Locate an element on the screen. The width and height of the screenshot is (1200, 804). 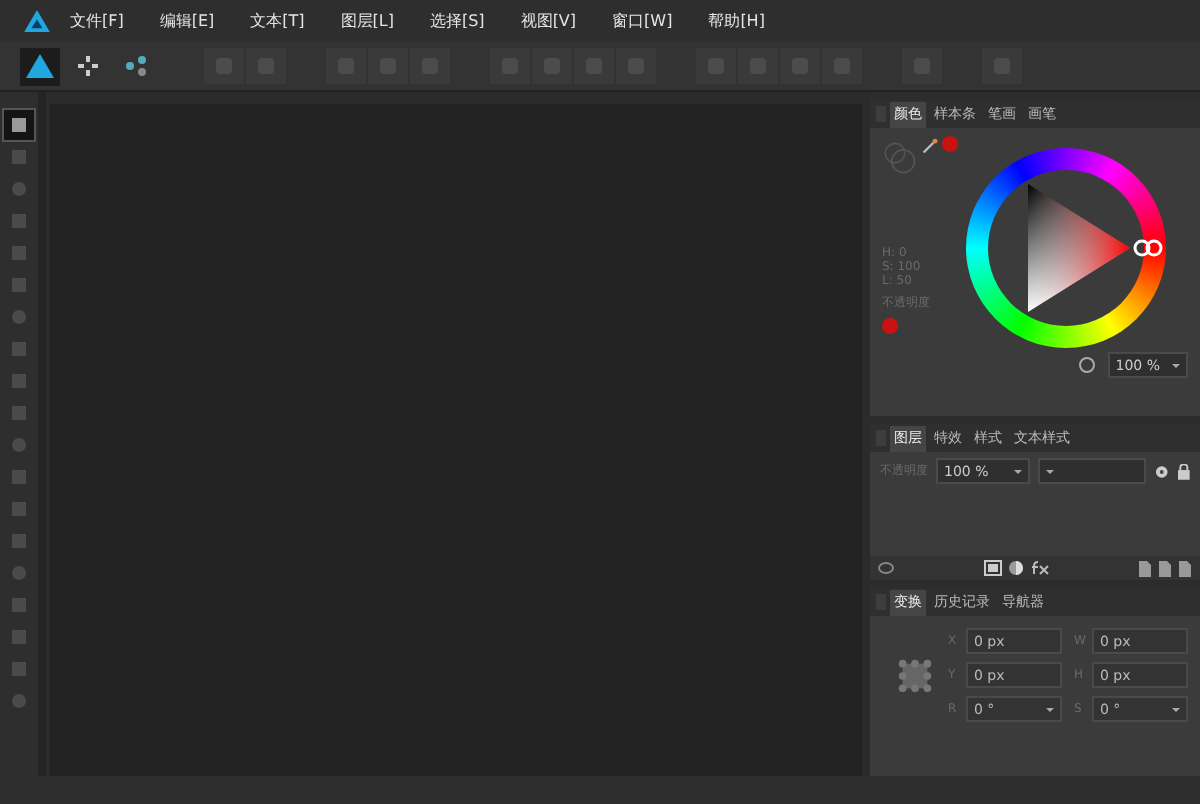
opacity-swatch is located at coordinates (890, 326).